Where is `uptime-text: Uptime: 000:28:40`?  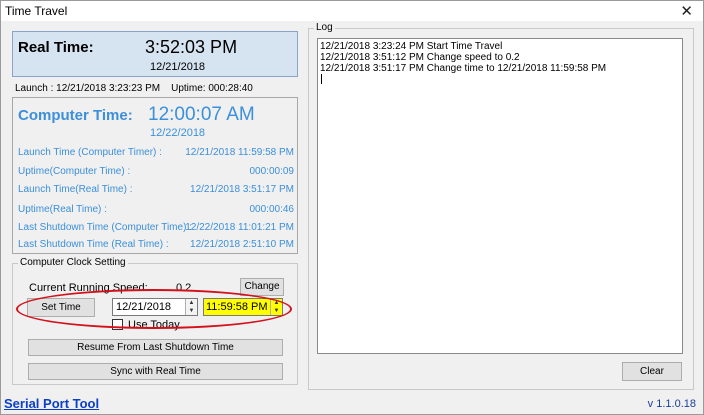
uptime-text: Uptime: 000:28:40 is located at coordinates (212, 88).